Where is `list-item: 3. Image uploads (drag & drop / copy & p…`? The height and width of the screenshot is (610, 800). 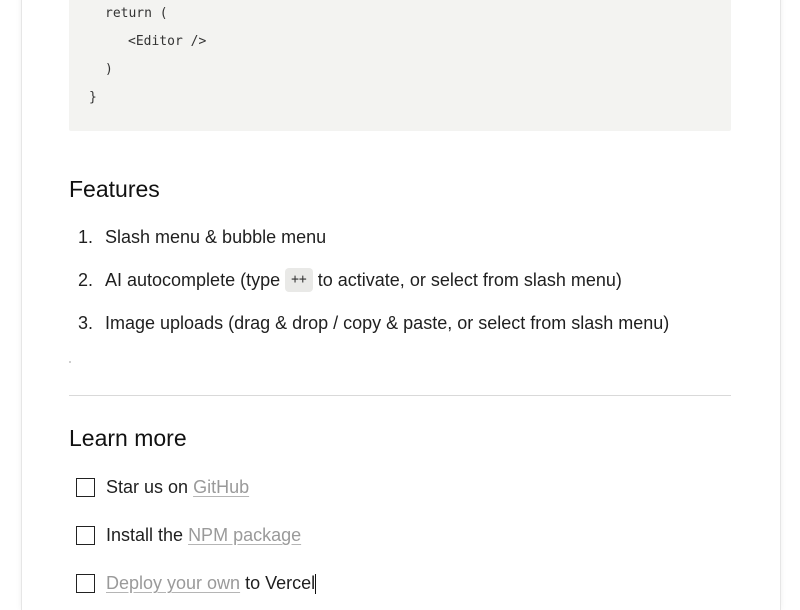 list-item: 3. Image uploads (drag & drop / copy & p… is located at coordinates (373, 323).